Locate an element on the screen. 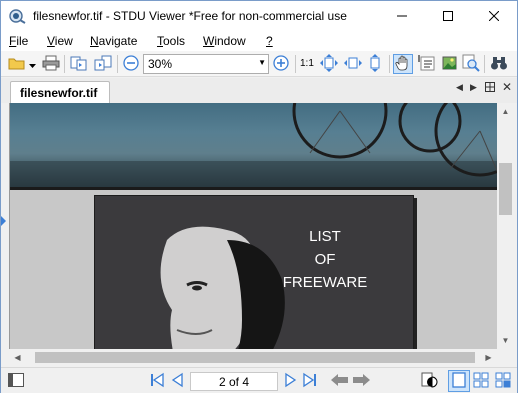 The width and height of the screenshot is (518, 393). last-page-button is located at coordinates (310, 381).